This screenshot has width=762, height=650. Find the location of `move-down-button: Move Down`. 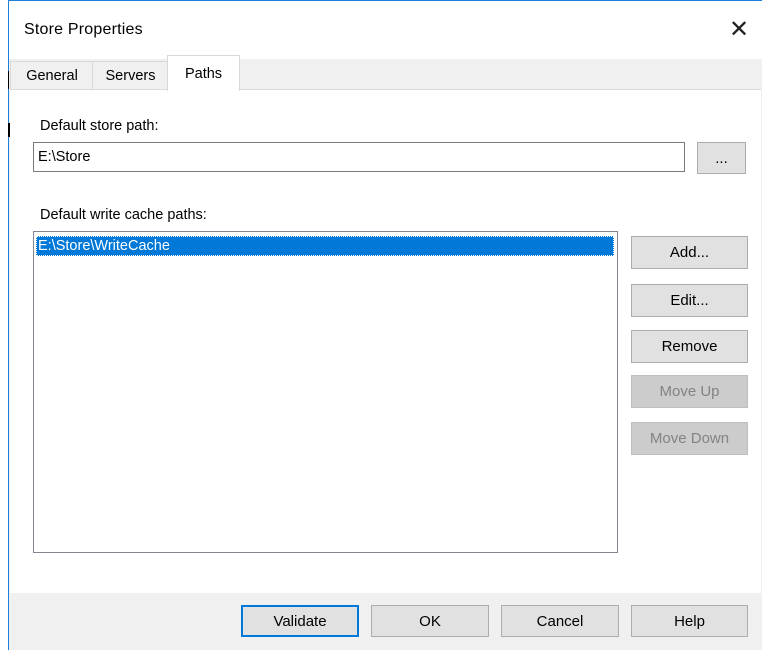

move-down-button: Move Down is located at coordinates (689, 438).